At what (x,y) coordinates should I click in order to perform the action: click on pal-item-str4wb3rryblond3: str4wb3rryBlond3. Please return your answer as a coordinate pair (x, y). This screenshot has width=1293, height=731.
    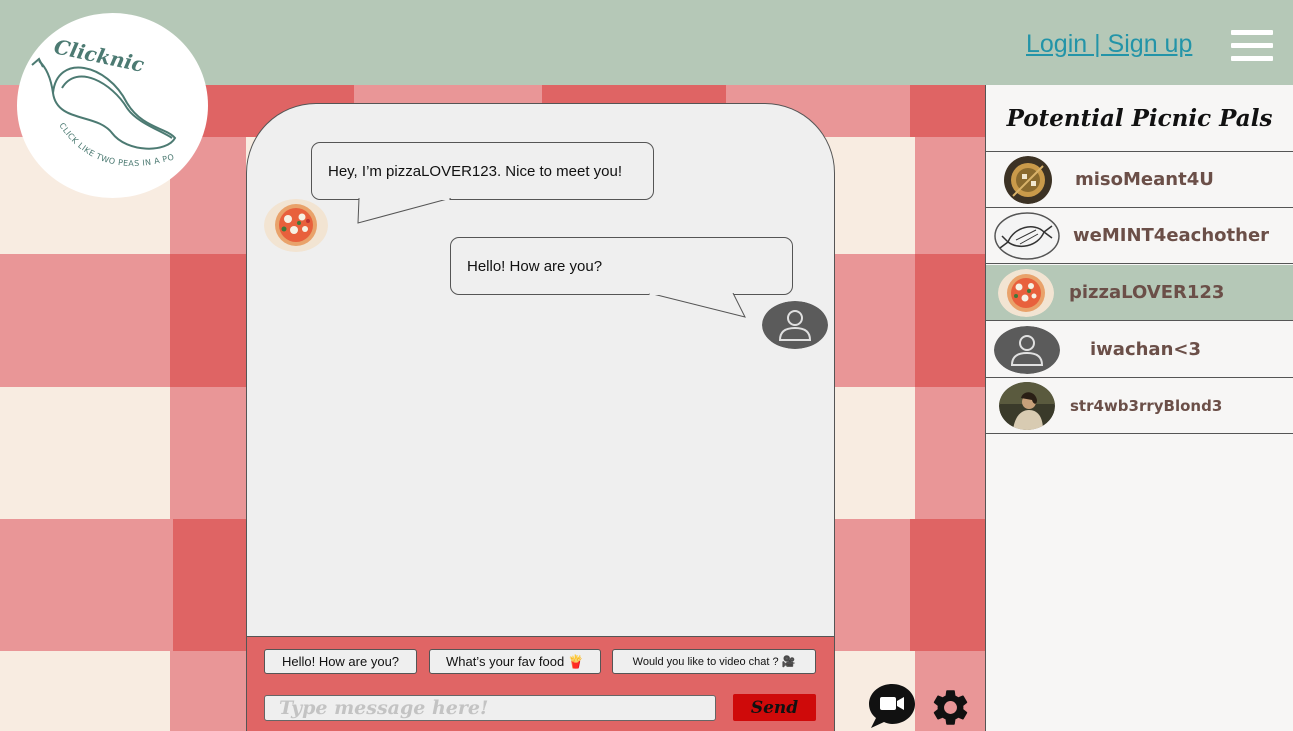
    Looking at the image, I should click on (1139, 406).